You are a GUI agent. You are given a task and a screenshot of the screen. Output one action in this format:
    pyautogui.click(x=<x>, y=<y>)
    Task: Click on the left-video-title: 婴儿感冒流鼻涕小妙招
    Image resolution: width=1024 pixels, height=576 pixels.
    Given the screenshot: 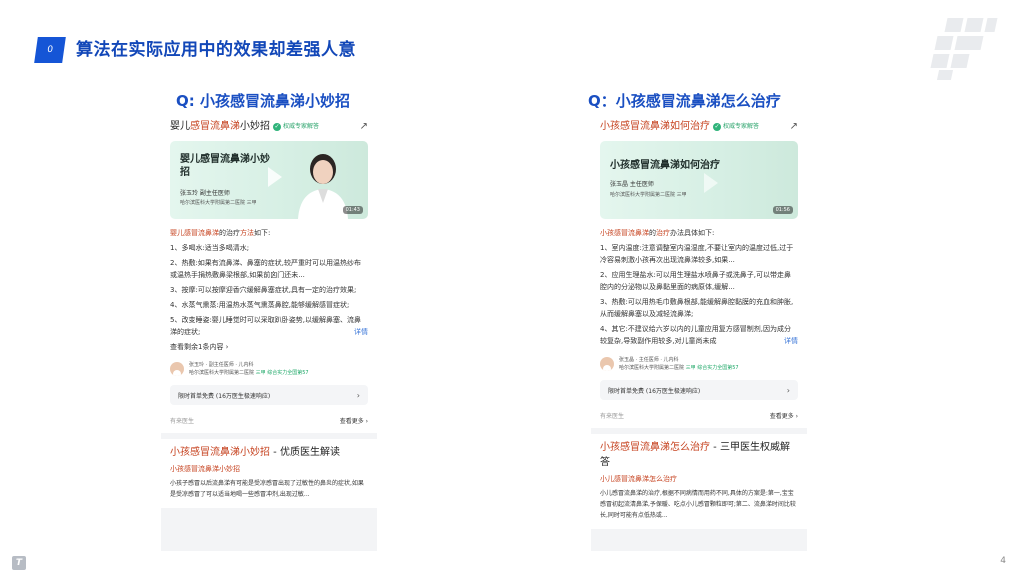 What is the action you would take?
    pyautogui.click(x=225, y=166)
    